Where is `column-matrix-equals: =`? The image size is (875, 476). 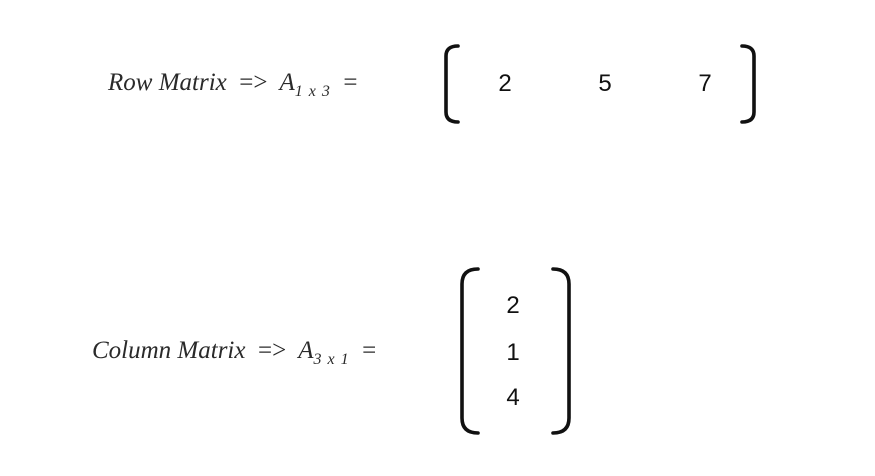
column-matrix-equals: = is located at coordinates (369, 350).